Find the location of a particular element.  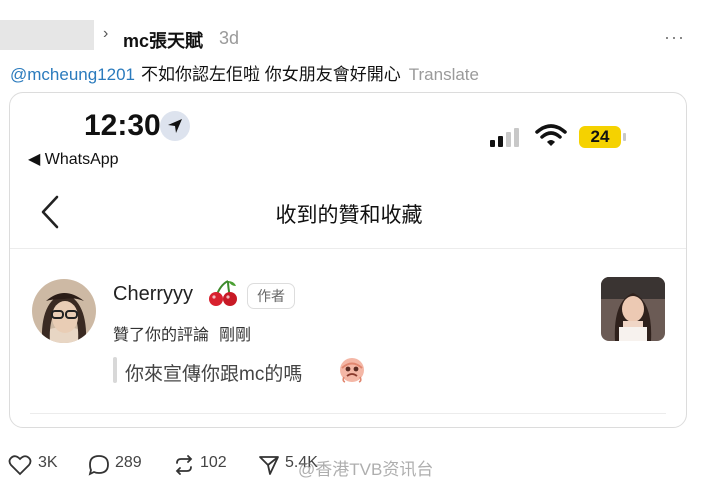

author-tag: 作者 is located at coordinates (271, 296).